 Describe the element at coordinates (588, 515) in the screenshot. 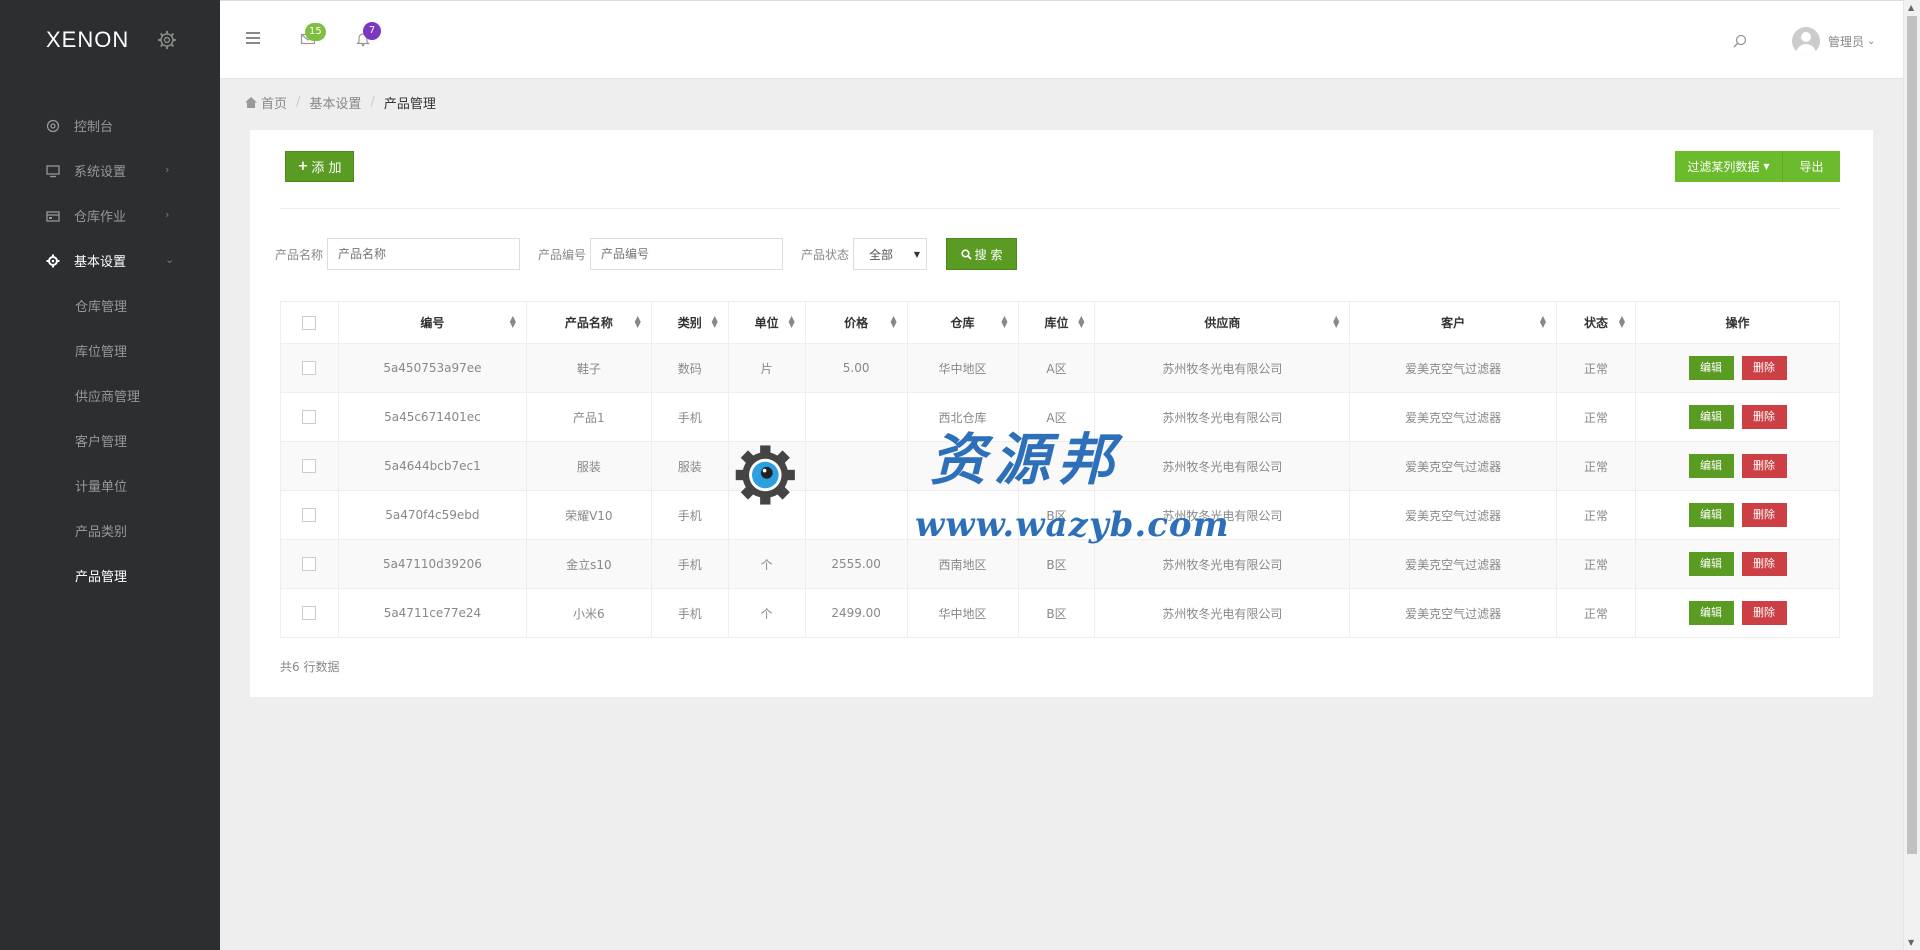

I see `cell-name: 荣耀V10` at that location.